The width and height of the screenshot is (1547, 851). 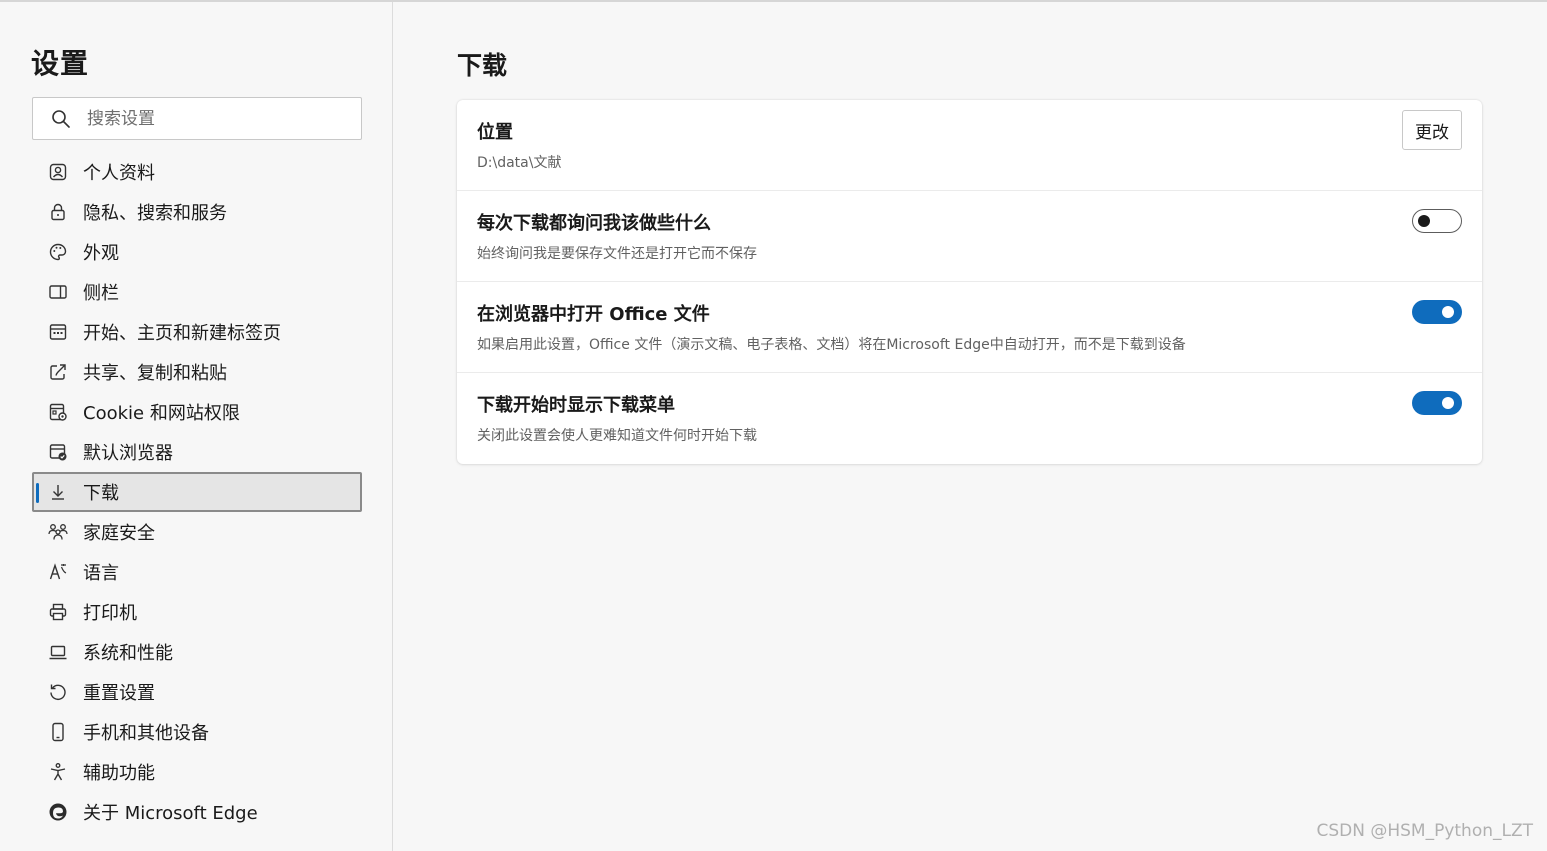 I want to click on ask-every-download-row: 每次下载都询问我该做些什么 始终询问我是要保存文件还是打开它而不保存, so click(x=969, y=236).